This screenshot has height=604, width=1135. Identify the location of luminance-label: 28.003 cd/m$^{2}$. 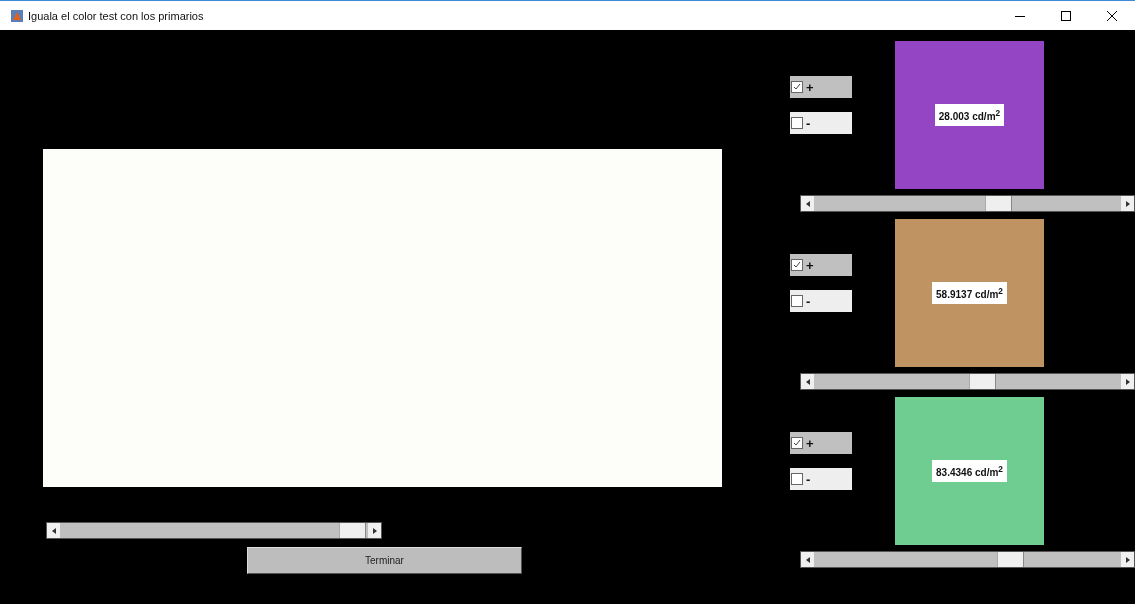
(969, 115).